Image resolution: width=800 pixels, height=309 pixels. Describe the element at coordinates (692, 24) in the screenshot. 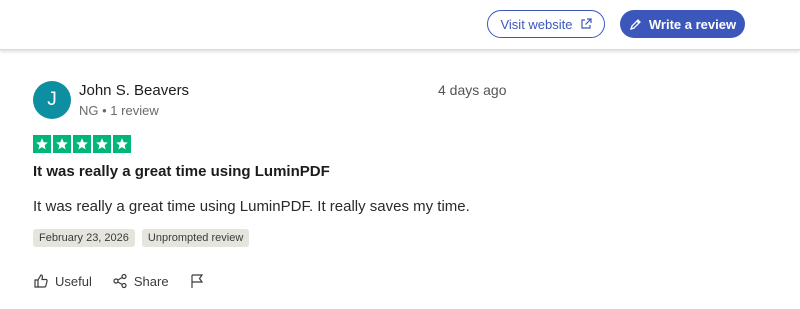

I see `write-review-label: Write a review` at that location.